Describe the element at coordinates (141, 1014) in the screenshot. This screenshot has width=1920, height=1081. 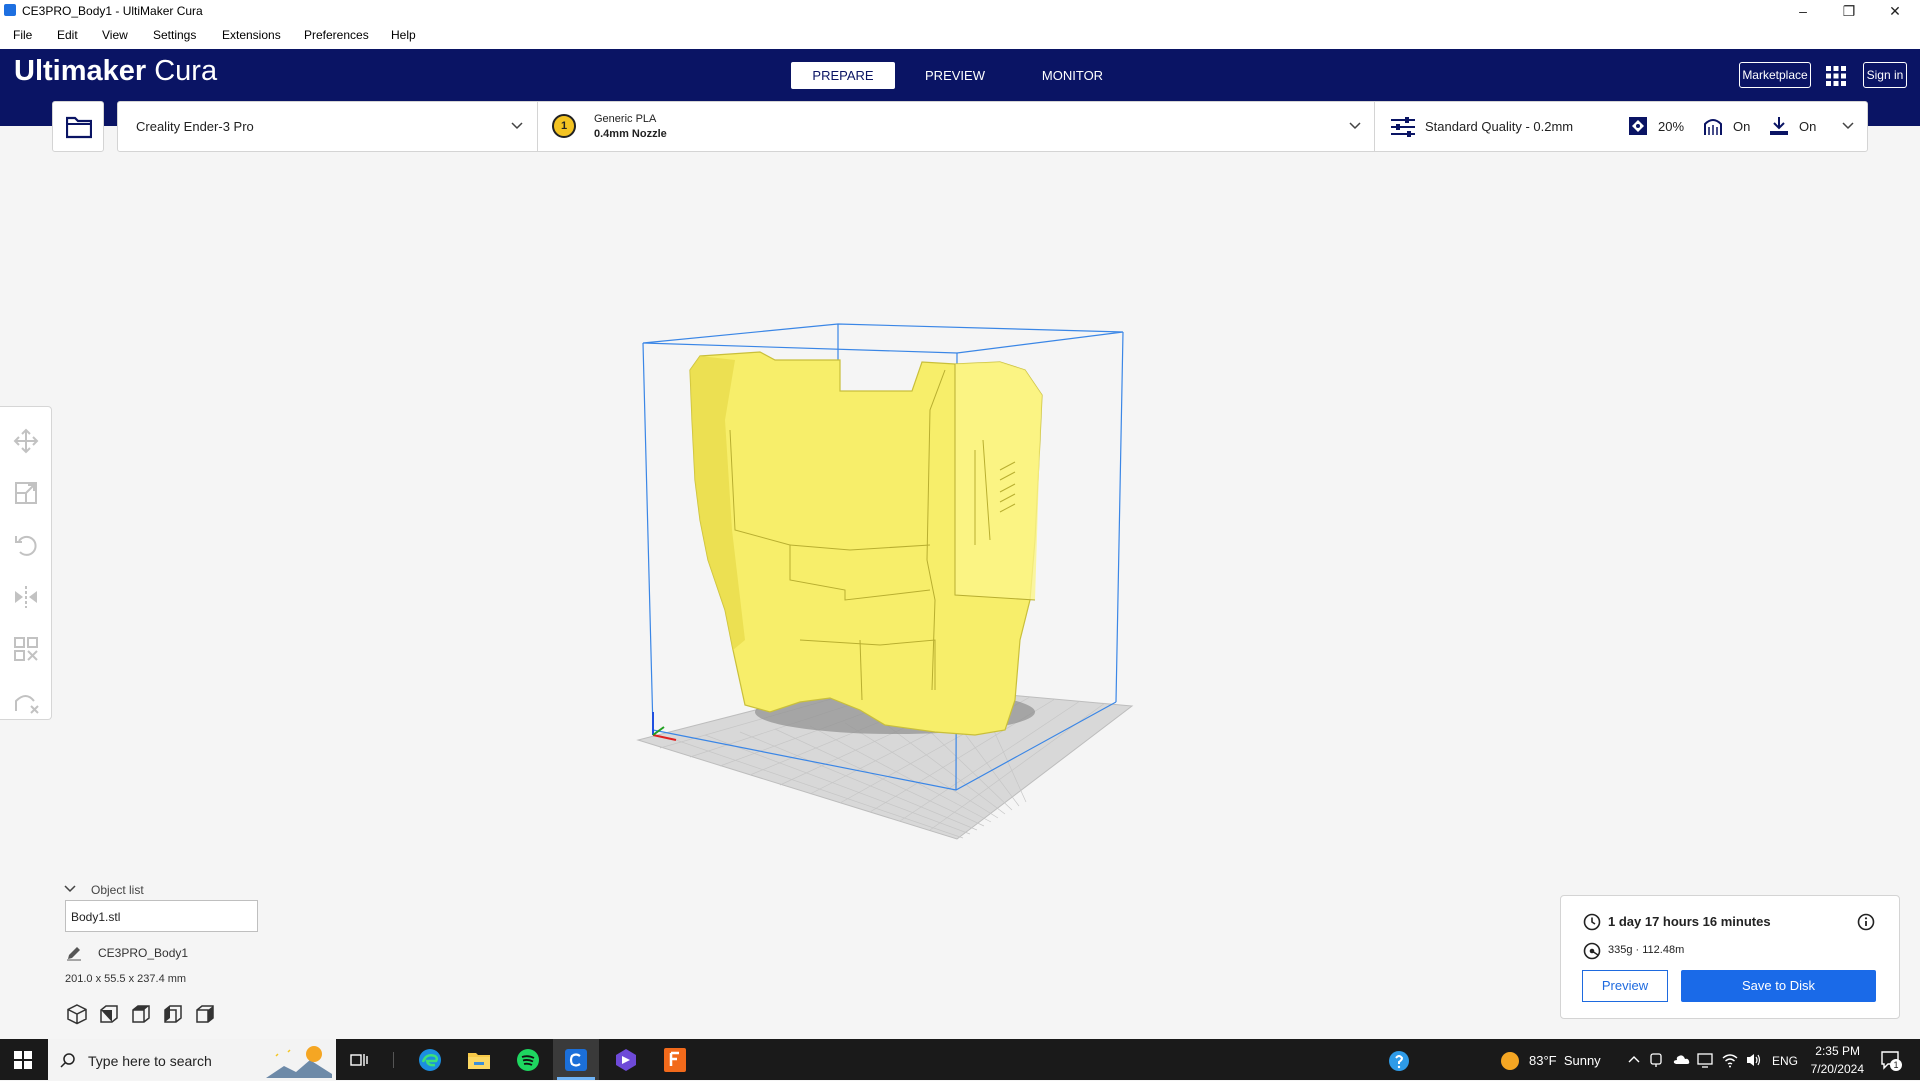
I see `top-view-icon` at that location.